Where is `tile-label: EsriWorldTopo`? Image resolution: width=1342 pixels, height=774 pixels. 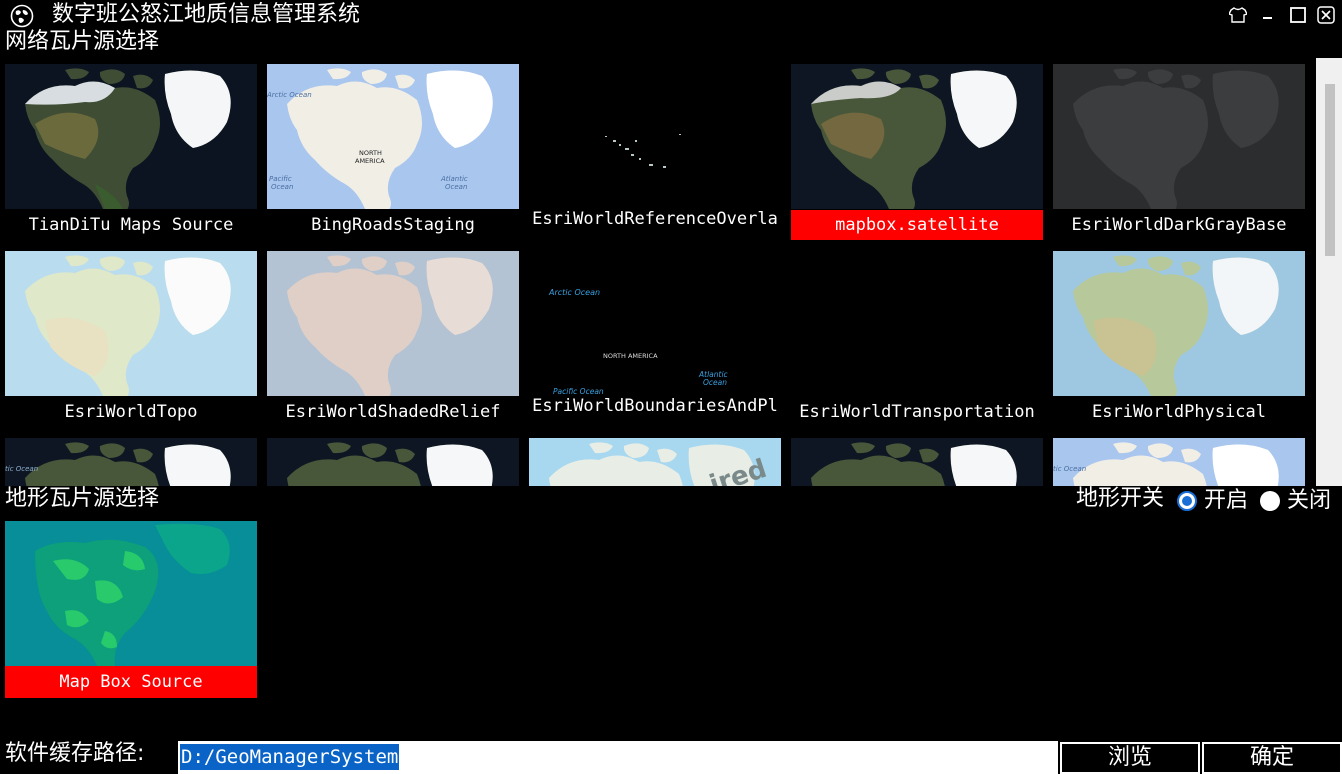
tile-label: EsriWorldTopo is located at coordinates (131, 412).